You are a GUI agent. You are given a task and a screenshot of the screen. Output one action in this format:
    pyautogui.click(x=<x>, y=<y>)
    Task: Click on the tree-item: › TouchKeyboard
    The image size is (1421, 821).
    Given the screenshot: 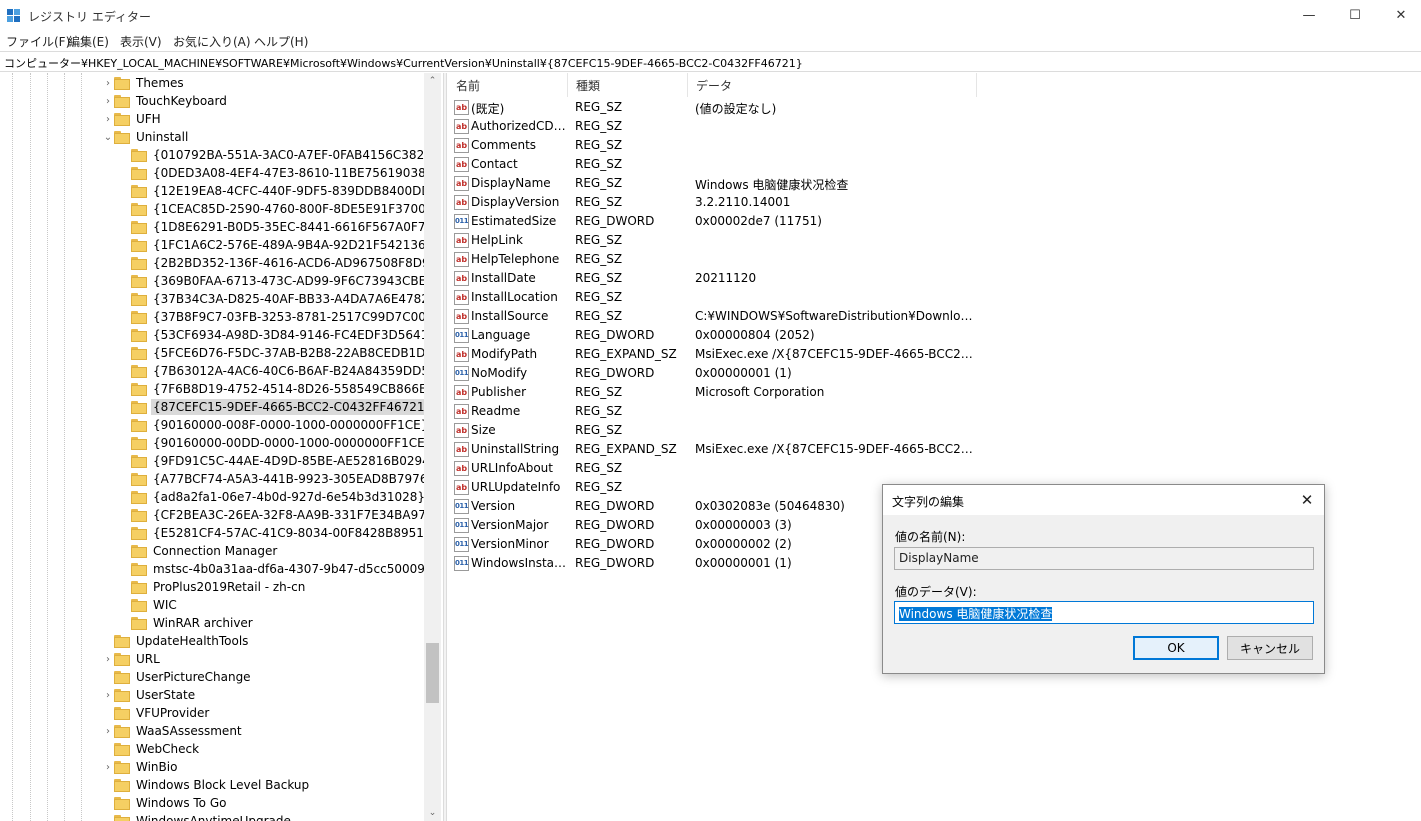 What is the action you would take?
    pyautogui.click(x=165, y=101)
    